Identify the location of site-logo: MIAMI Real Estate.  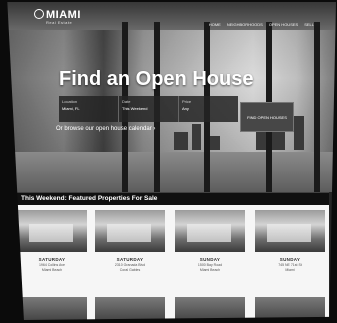
(57, 17).